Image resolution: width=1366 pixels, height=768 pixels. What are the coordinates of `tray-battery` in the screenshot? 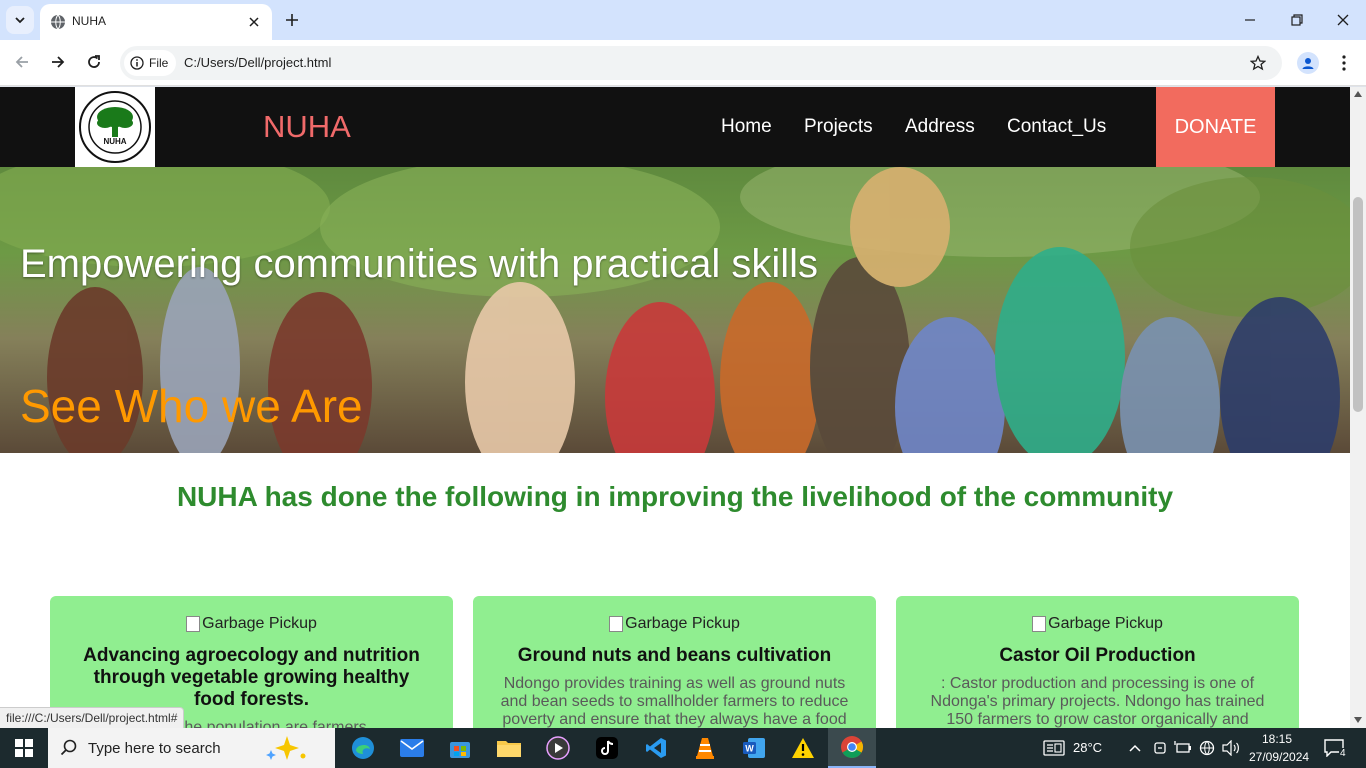 It's located at (1183, 748).